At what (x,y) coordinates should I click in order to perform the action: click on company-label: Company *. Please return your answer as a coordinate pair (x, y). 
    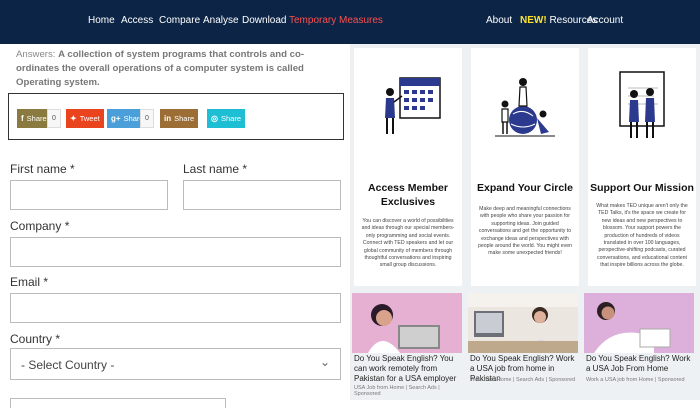
    Looking at the image, I should click on (40, 226).